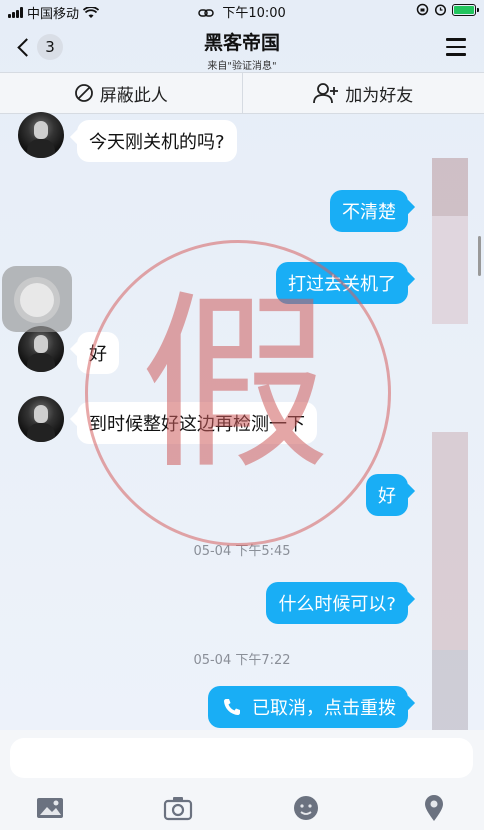 The image size is (484, 830). I want to click on title-block: 黑客帝国 来自"验证消息", so click(242, 50).